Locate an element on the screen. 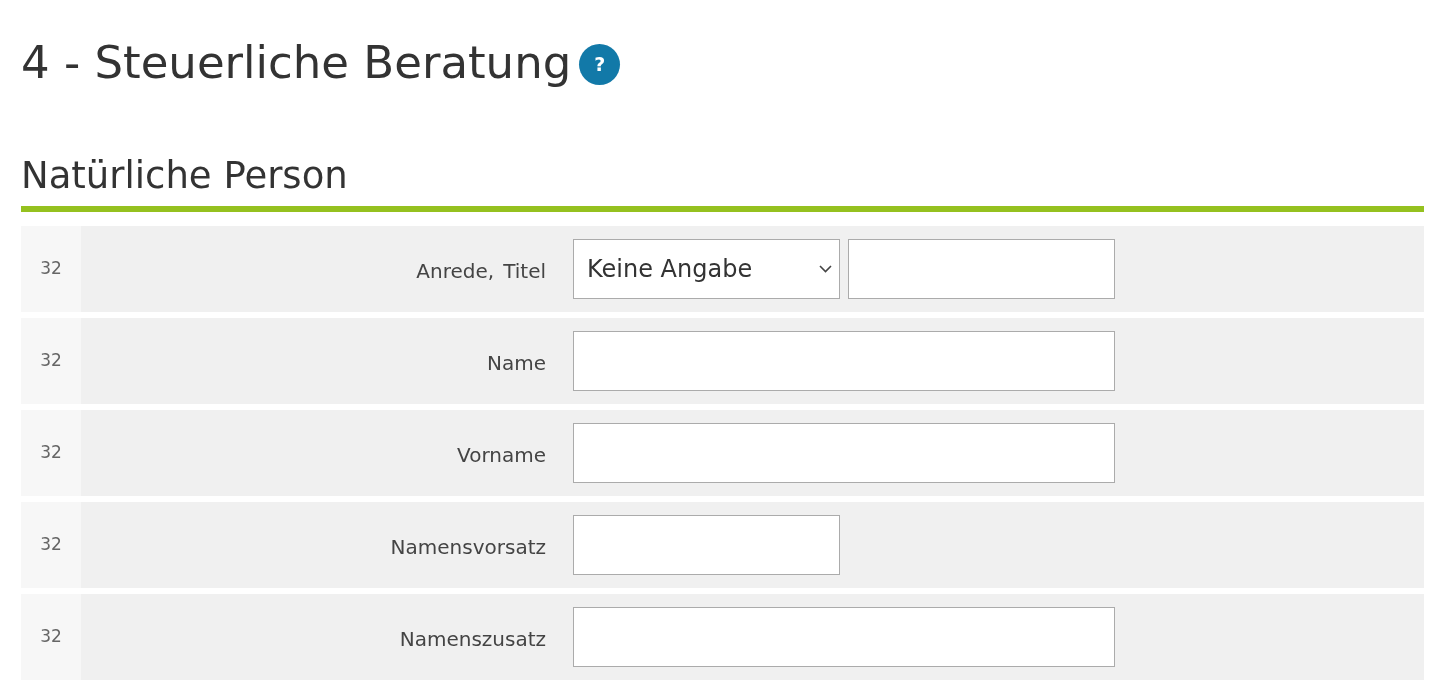 The image size is (1439, 691). field-label: Anrede, is located at coordinates (455, 271).